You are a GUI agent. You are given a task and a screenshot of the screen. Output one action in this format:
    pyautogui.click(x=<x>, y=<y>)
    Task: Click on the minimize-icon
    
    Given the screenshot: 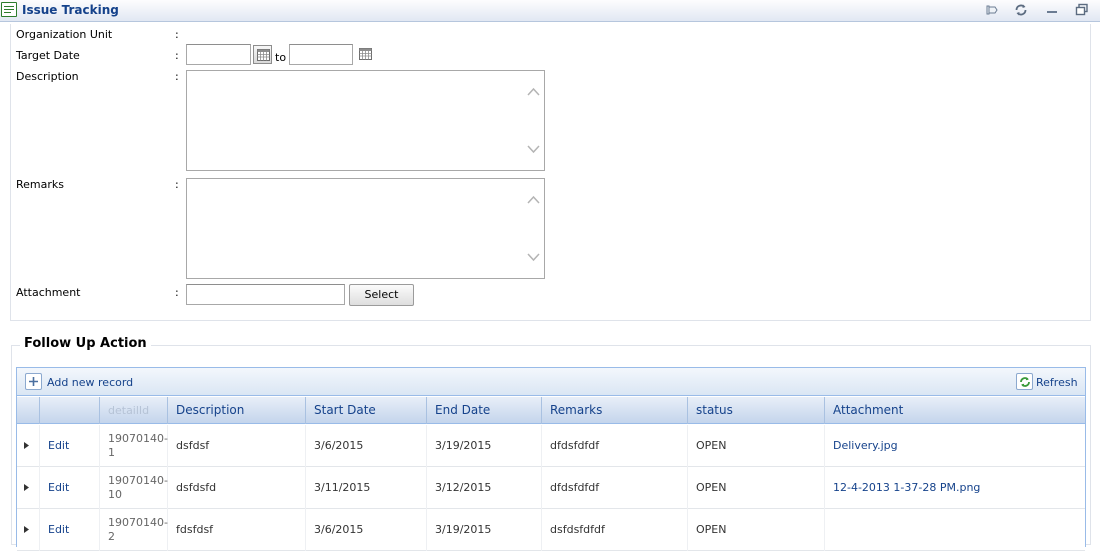 What is the action you would take?
    pyautogui.click(x=1052, y=10)
    